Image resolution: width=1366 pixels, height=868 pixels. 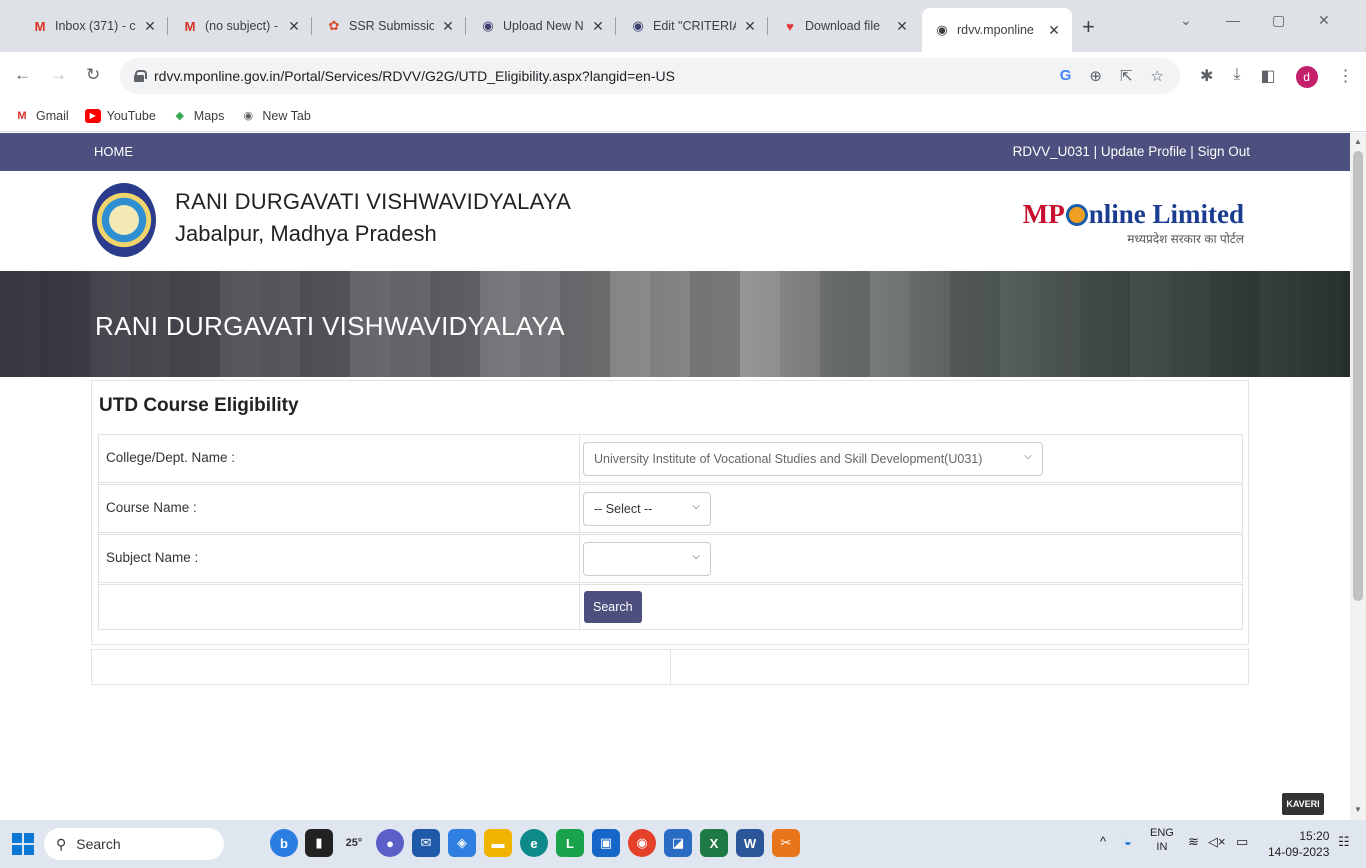 I want to click on weather-temp: 25°, so click(x=354, y=843).